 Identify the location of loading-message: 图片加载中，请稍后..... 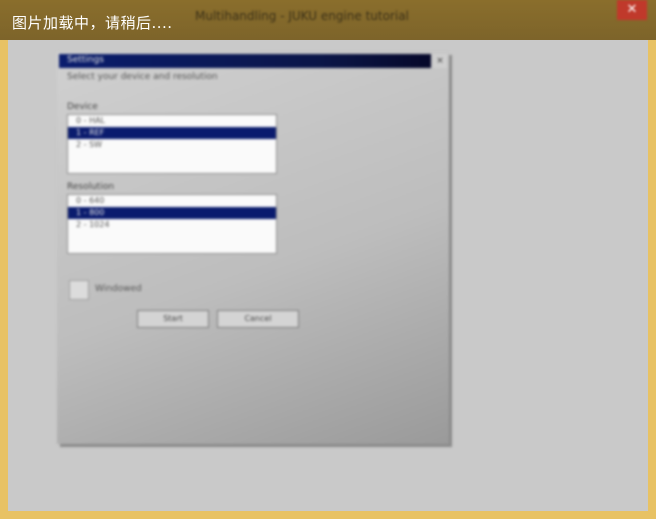
(92, 23).